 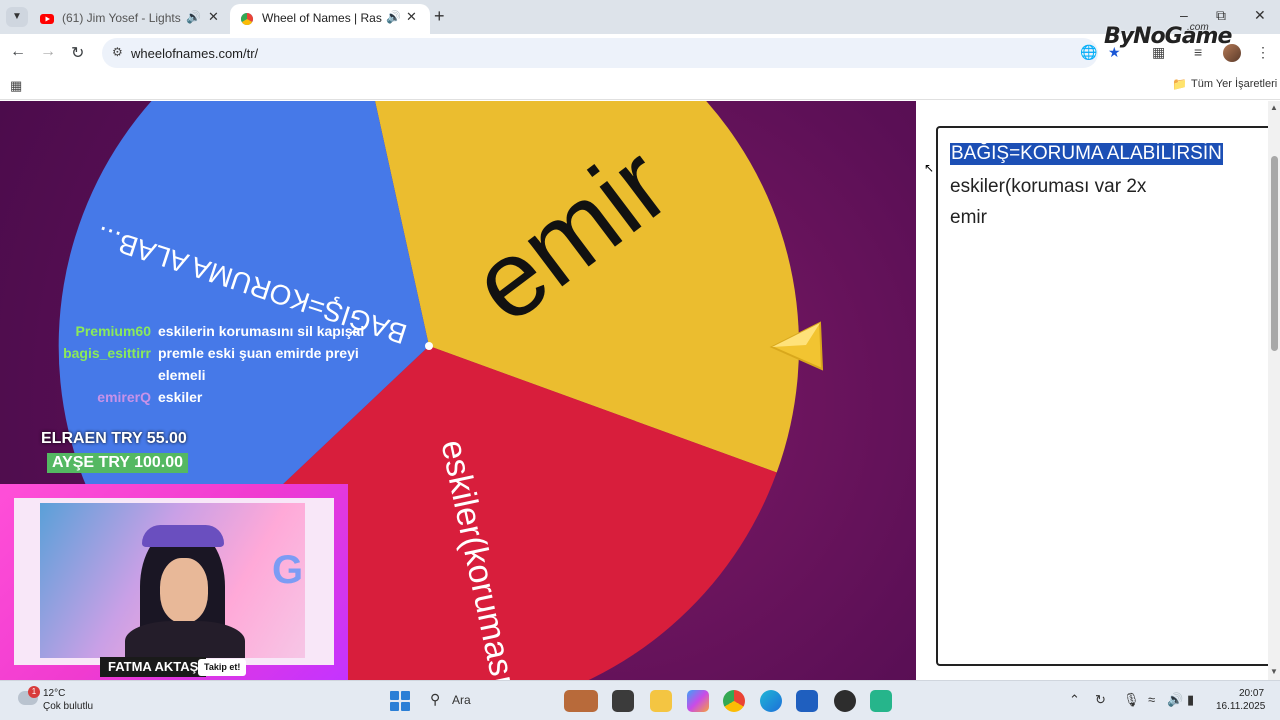 I want to click on obs-icon, so click(x=845, y=701).